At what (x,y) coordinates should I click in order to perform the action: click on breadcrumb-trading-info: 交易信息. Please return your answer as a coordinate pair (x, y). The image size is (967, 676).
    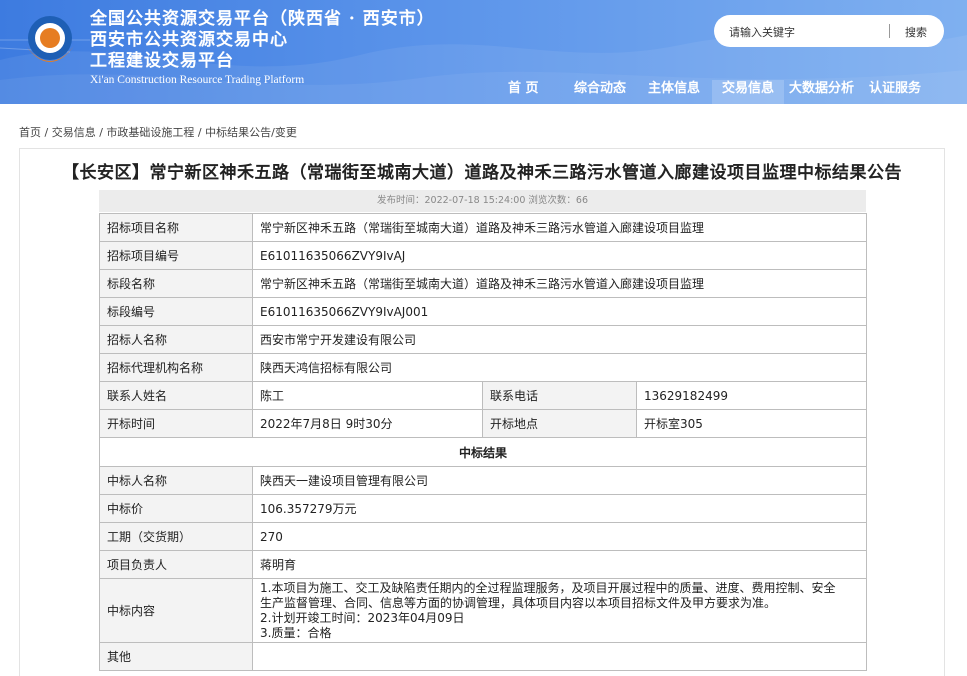
    Looking at the image, I should click on (74, 132).